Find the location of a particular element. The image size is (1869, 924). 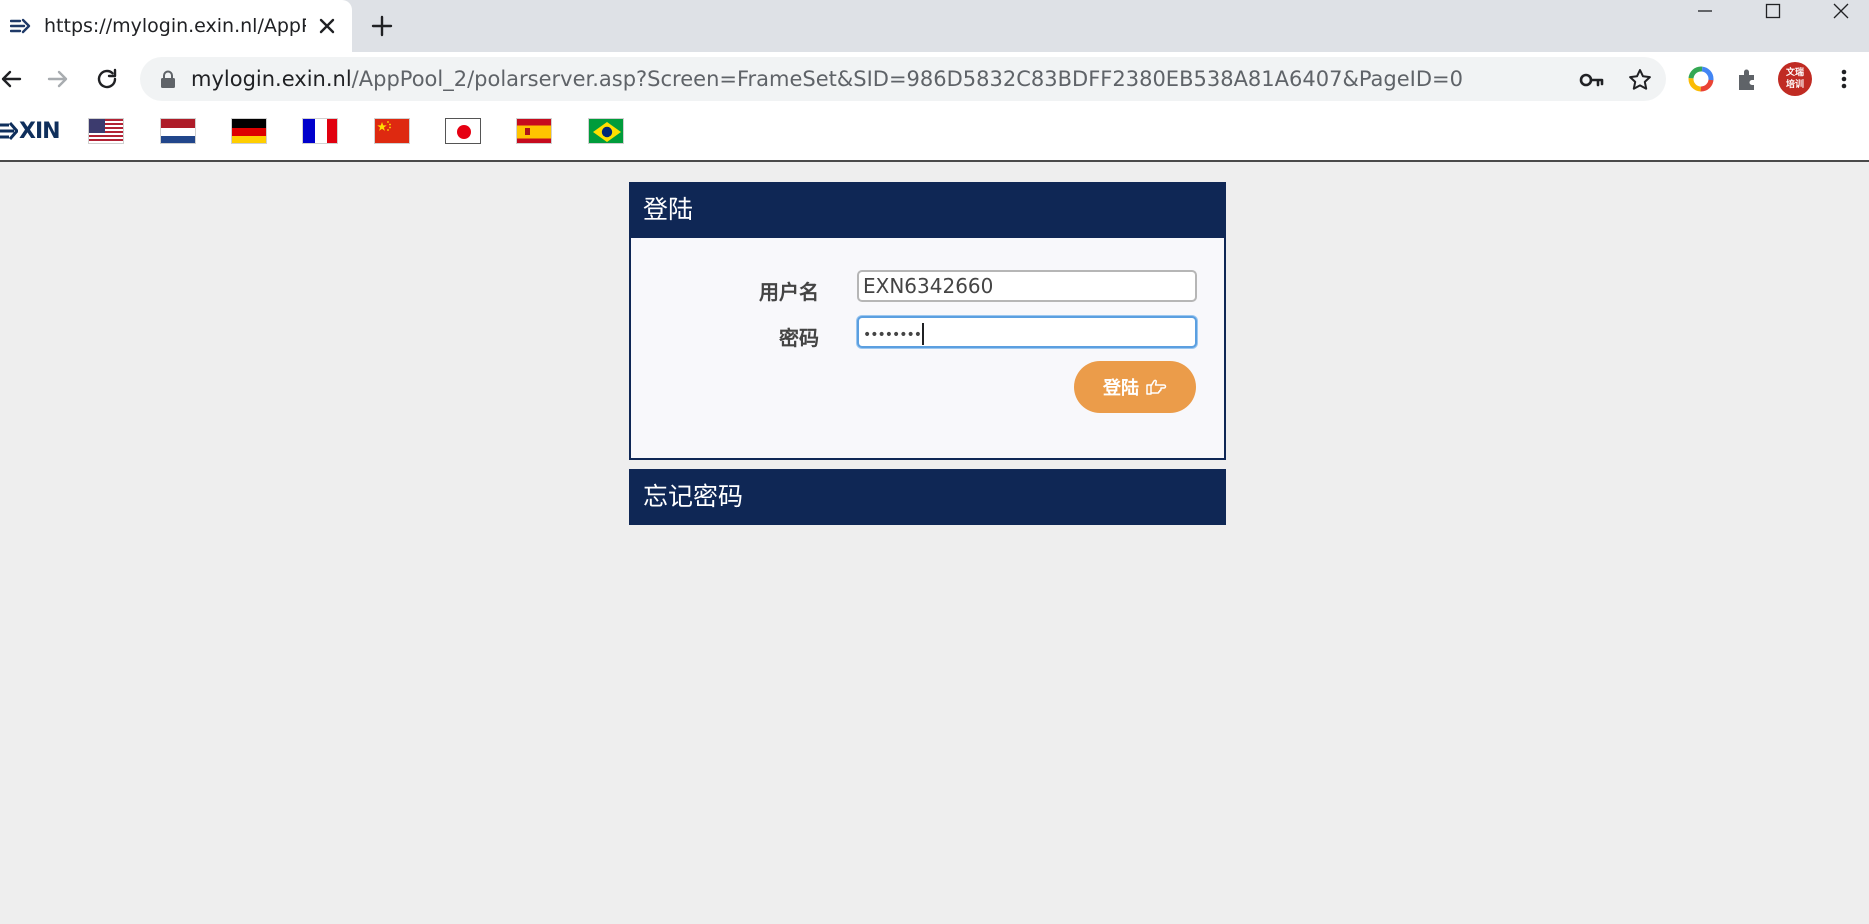

netherlands-flag-icon is located at coordinates (178, 131).